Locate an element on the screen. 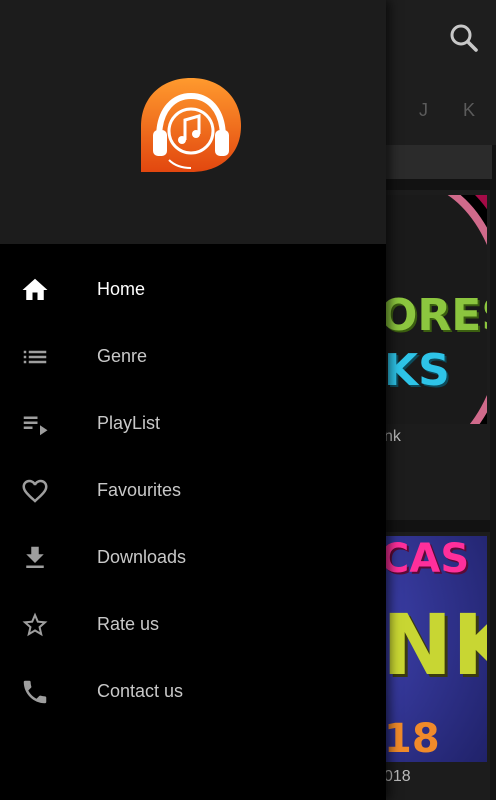 This screenshot has height=800, width=496. cover-text: KS is located at coordinates (417, 370).